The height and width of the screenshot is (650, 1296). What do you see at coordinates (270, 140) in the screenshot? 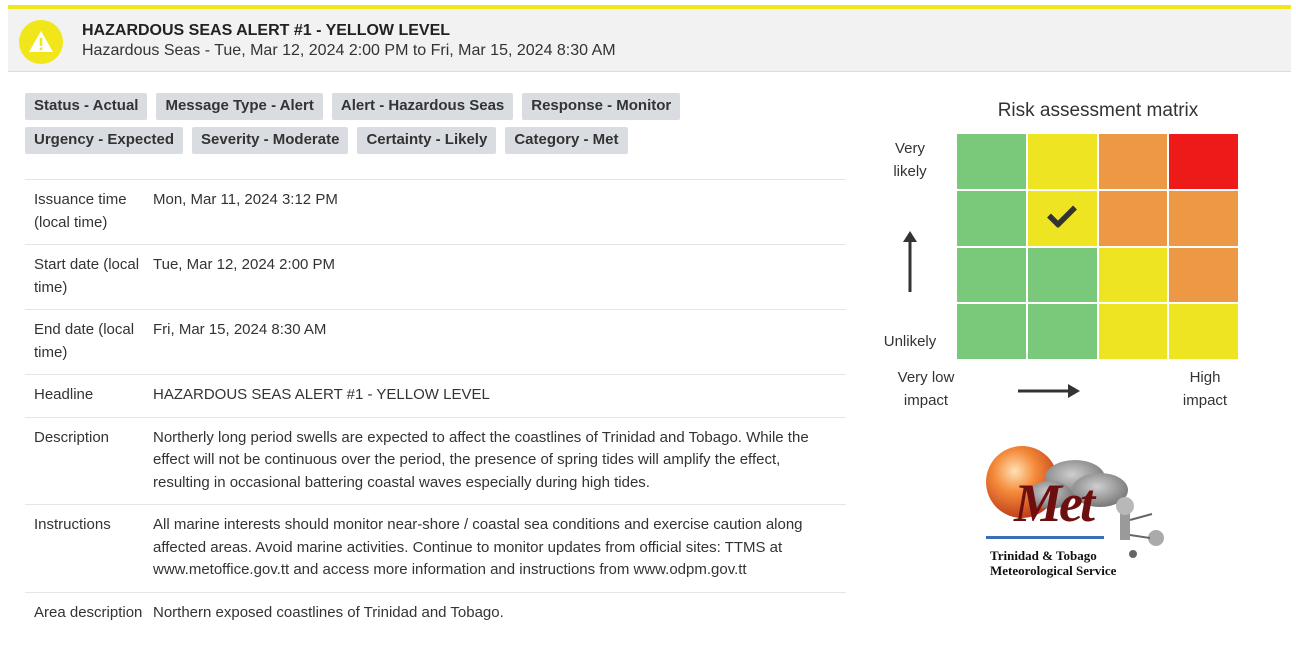
I see `tag-severity: Severity - Moderate` at bounding box center [270, 140].